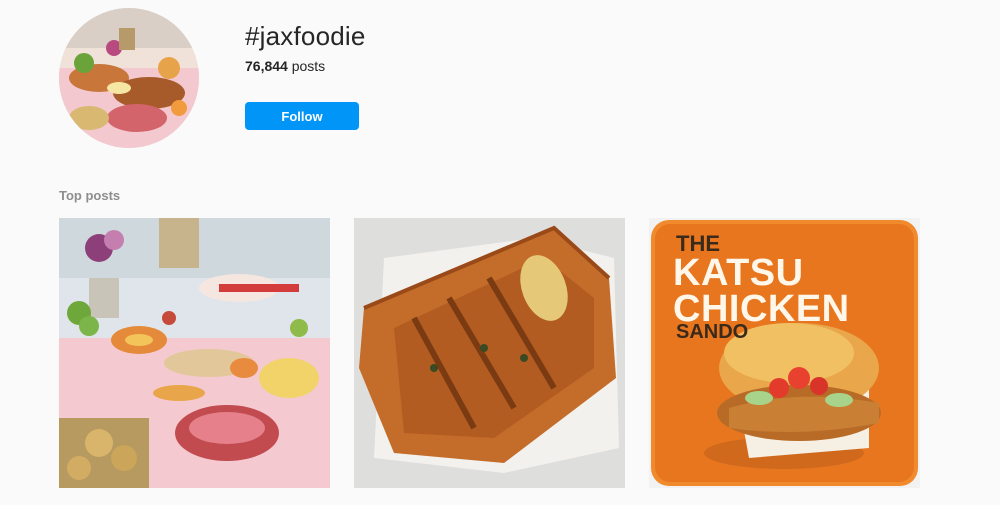 Image resolution: width=1000 pixels, height=505 pixels. I want to click on post-count: 76,844 posts, so click(285, 66).